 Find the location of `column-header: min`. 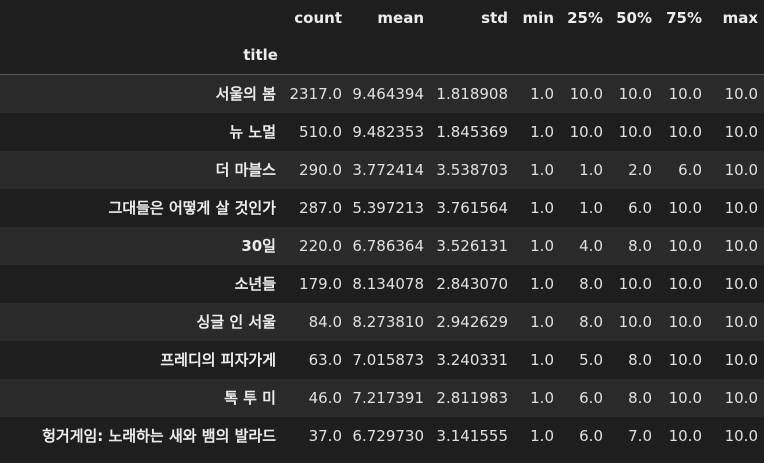

column-header: min is located at coordinates (538, 18).